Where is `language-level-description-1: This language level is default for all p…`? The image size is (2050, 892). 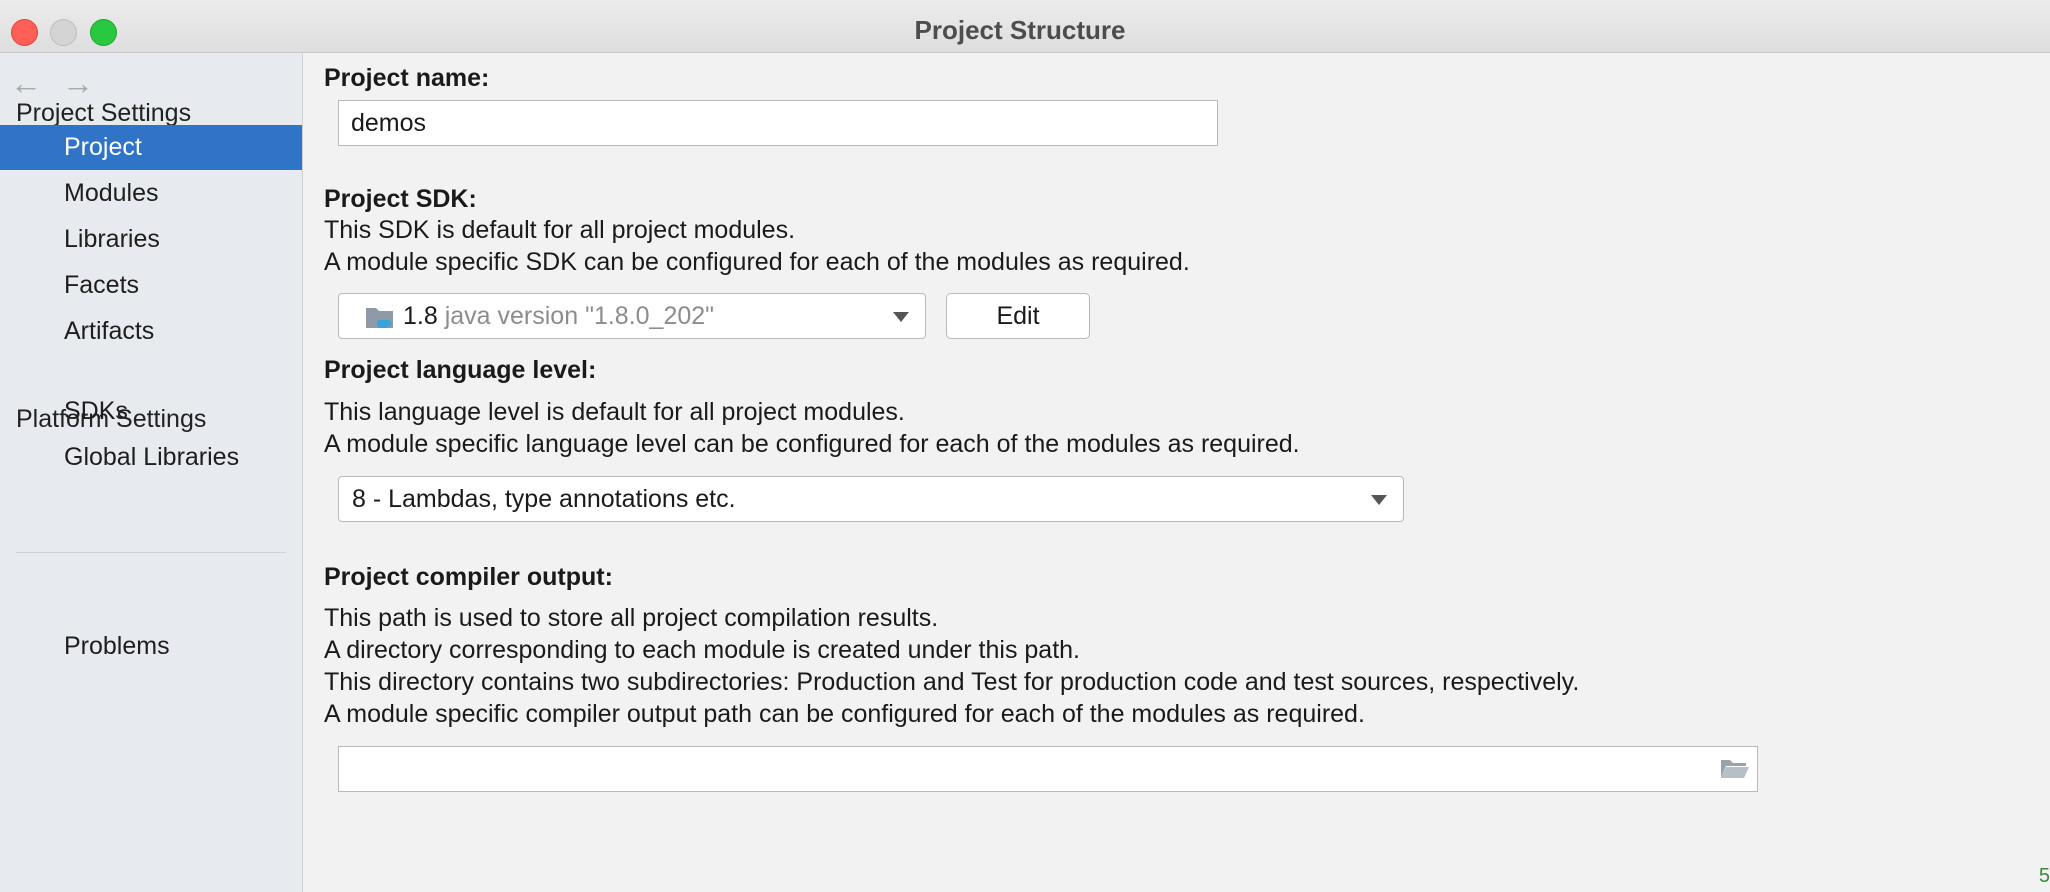 language-level-description-1: This language level is default for all p… is located at coordinates (614, 412).